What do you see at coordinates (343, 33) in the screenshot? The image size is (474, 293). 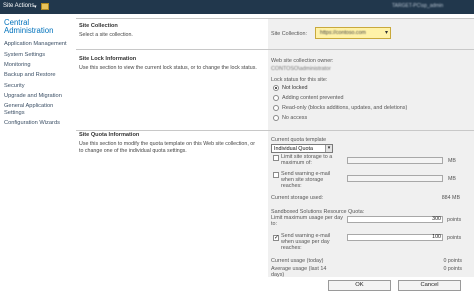 I see `site-collection-url: https://contoso.com` at bounding box center [343, 33].